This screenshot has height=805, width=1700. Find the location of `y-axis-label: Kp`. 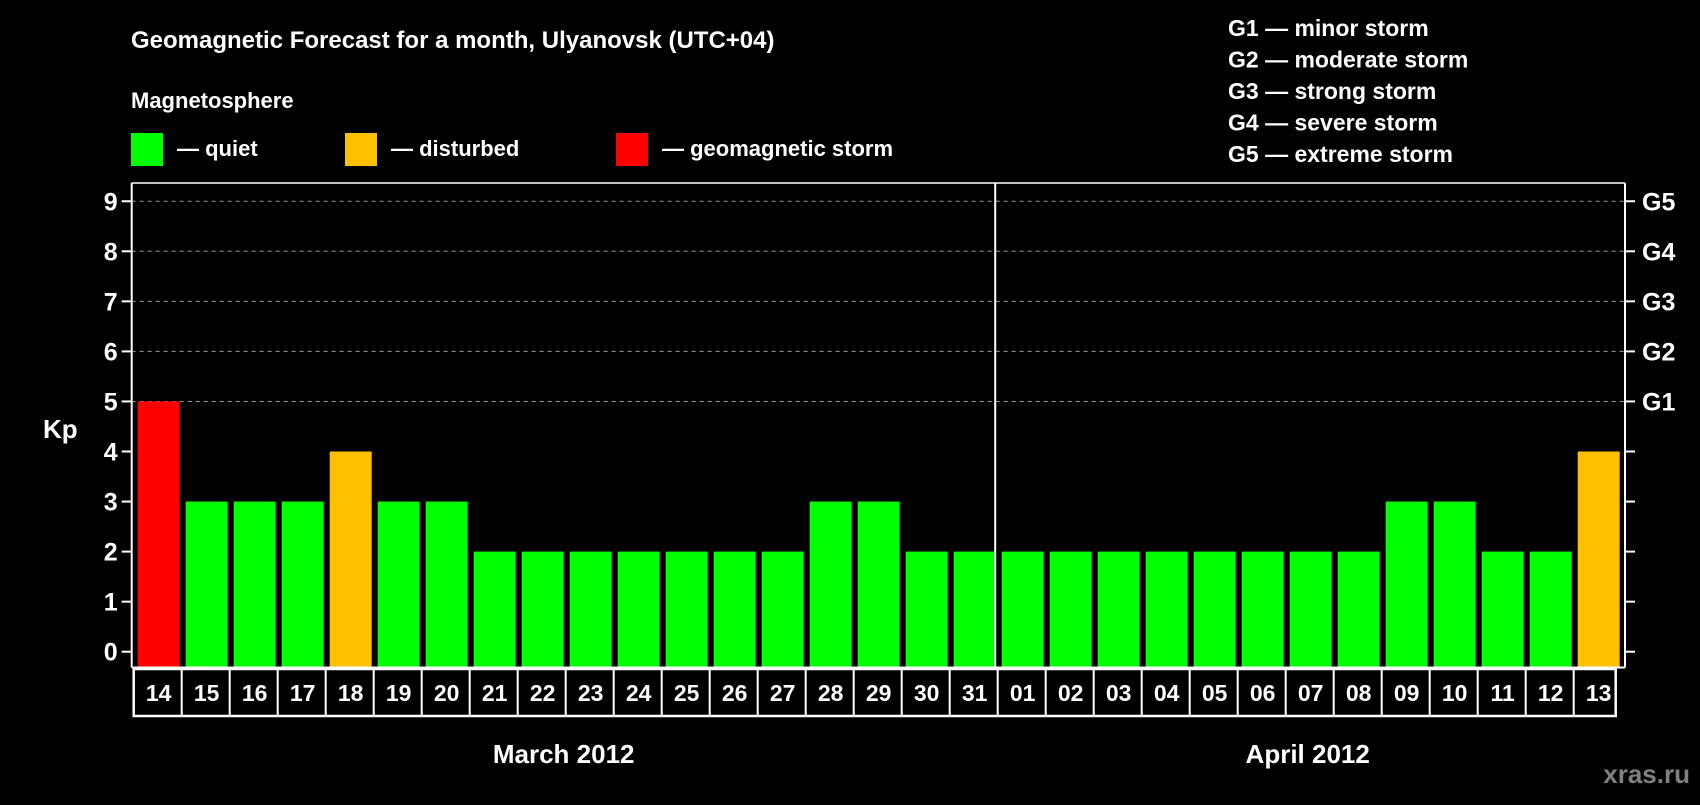

y-axis-label: Kp is located at coordinates (60, 429).